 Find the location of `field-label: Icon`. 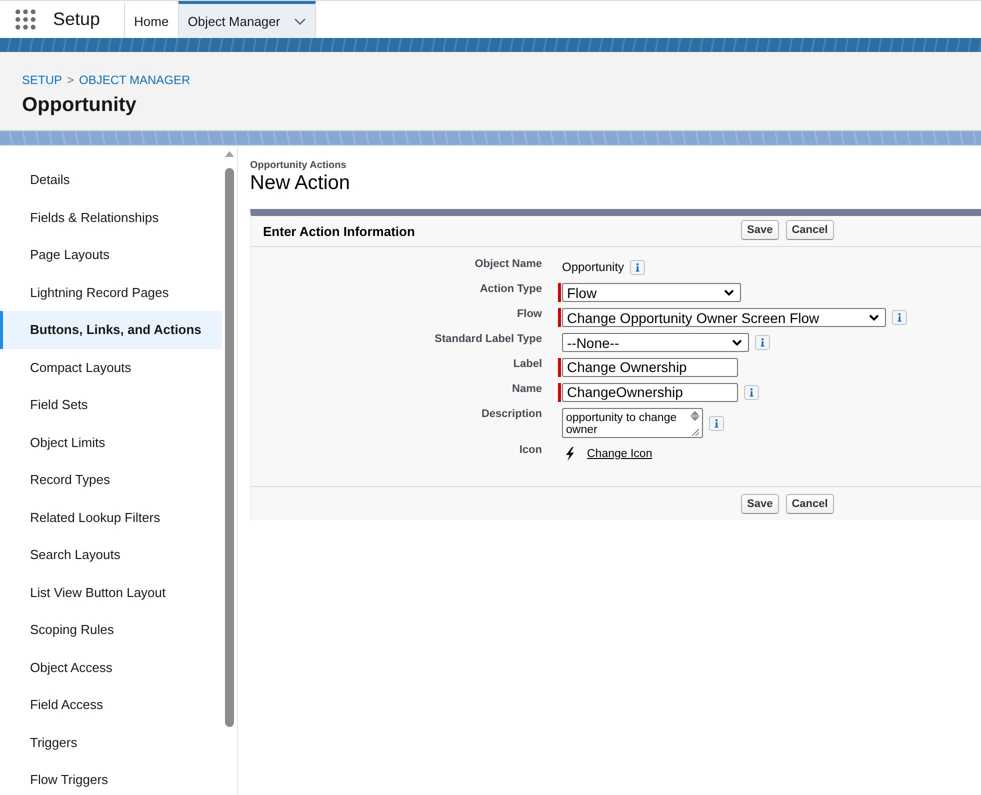

field-label: Icon is located at coordinates (530, 450).